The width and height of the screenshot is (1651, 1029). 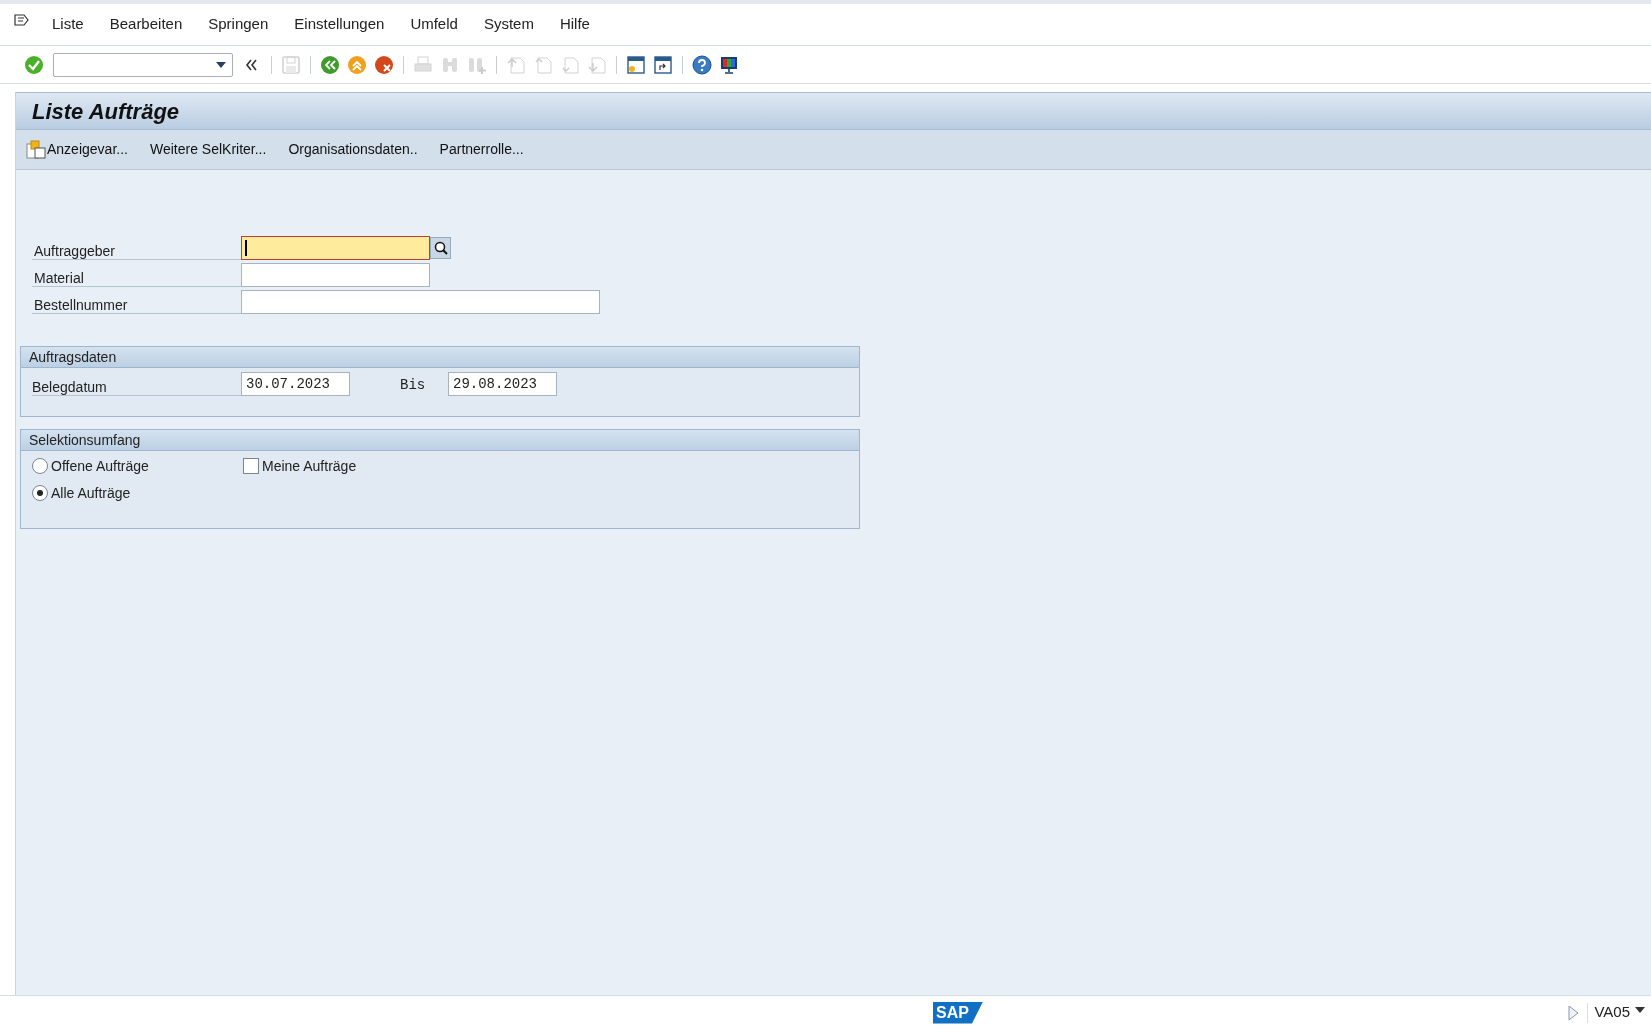 What do you see at coordinates (413, 385) in the screenshot?
I see `field-label: Bis` at bounding box center [413, 385].